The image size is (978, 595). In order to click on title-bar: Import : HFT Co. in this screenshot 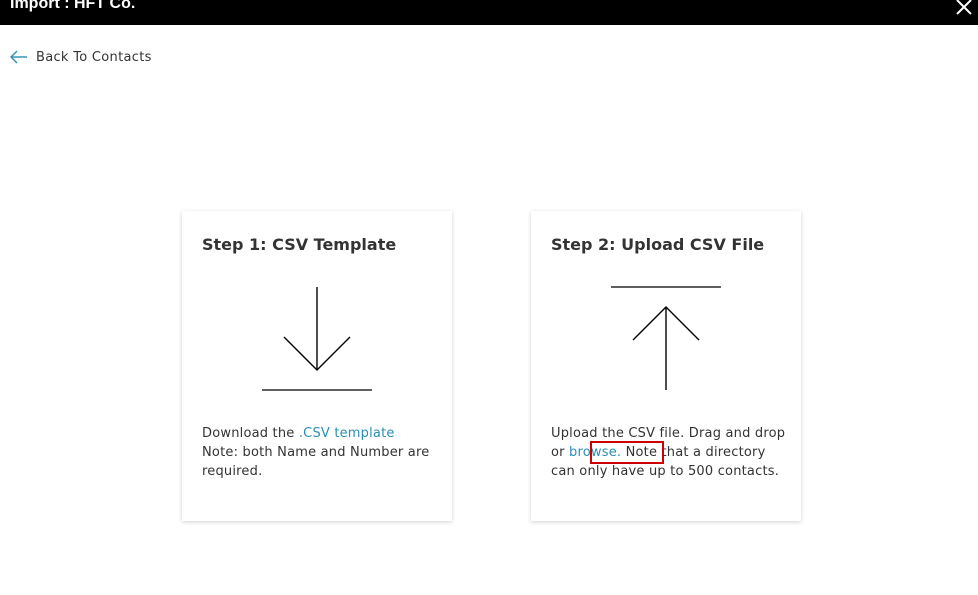, I will do `click(489, 12)`.